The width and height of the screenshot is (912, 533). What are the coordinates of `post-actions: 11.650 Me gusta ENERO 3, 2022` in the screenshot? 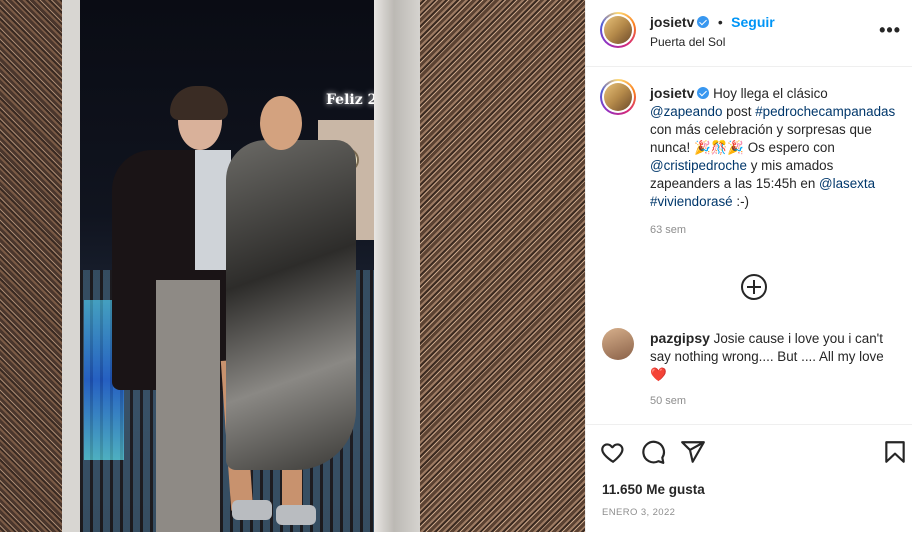 It's located at (749, 478).